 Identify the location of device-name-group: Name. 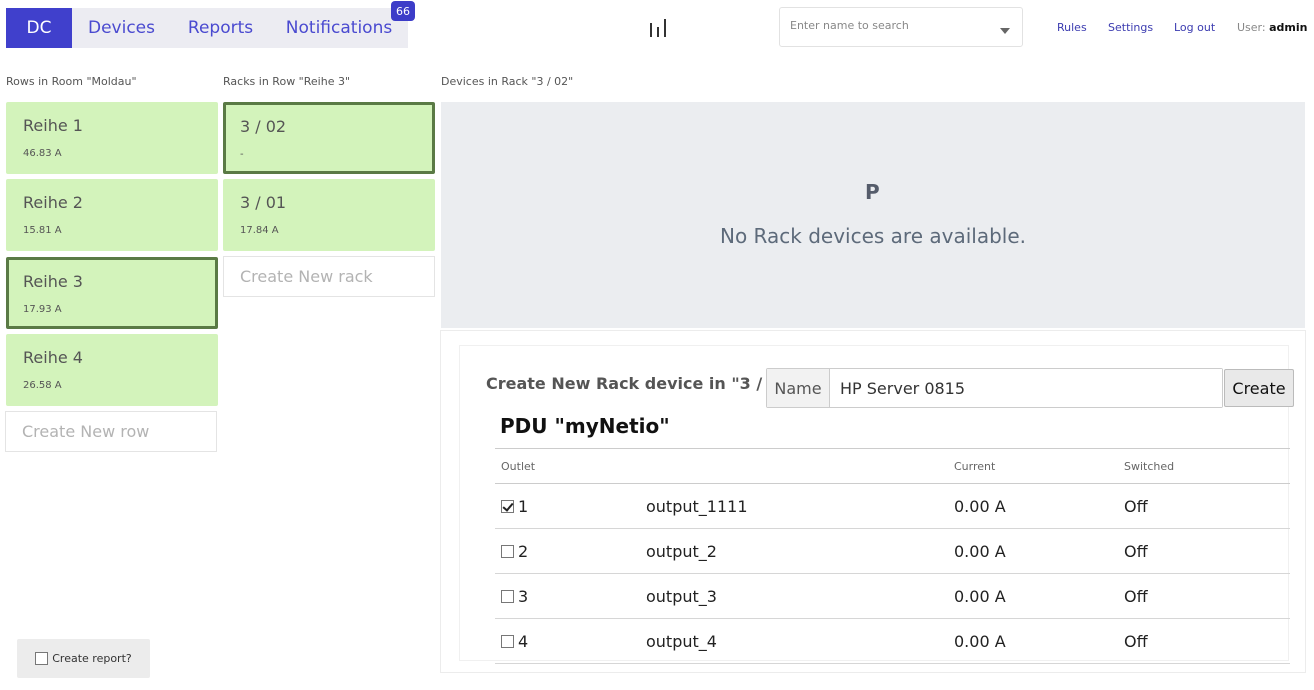
(994, 388).